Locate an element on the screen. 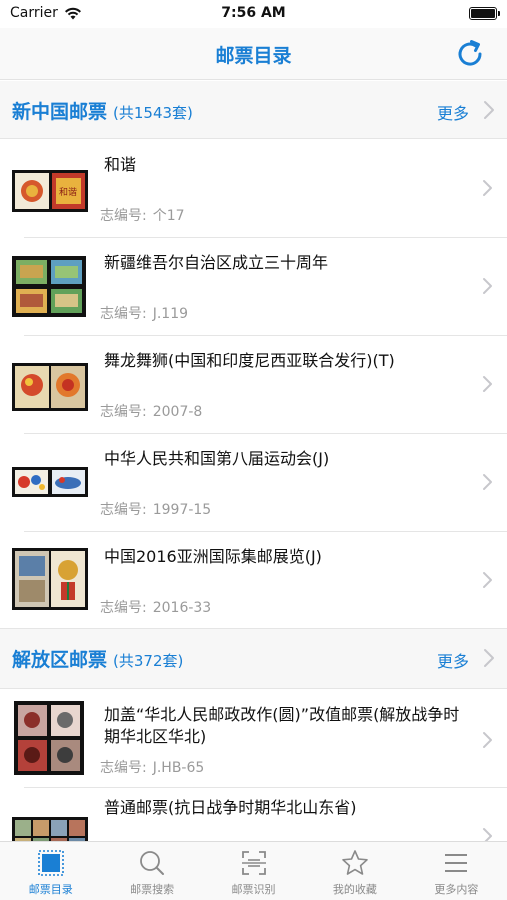 This screenshot has height=900, width=507. tab-stamp-search: 邮票搜索 is located at coordinates (151, 871).